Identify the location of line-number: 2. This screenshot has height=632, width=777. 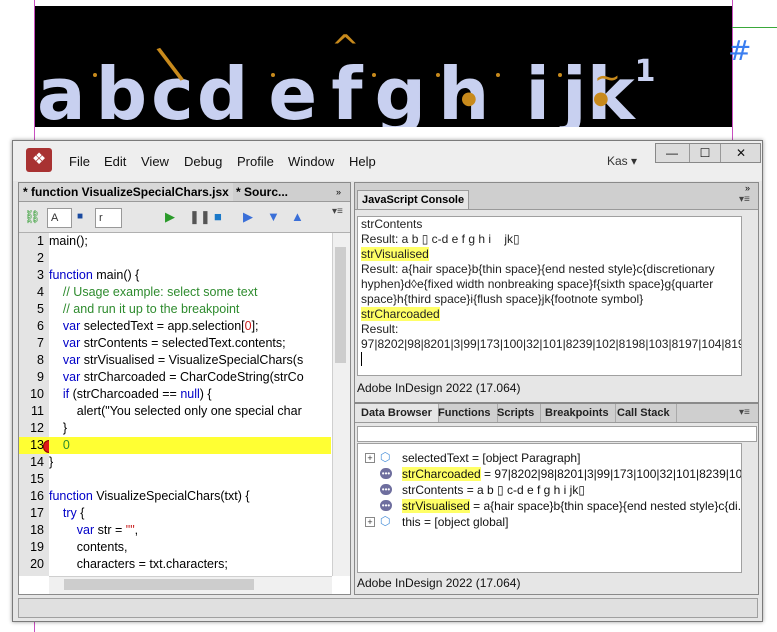
(31, 258).